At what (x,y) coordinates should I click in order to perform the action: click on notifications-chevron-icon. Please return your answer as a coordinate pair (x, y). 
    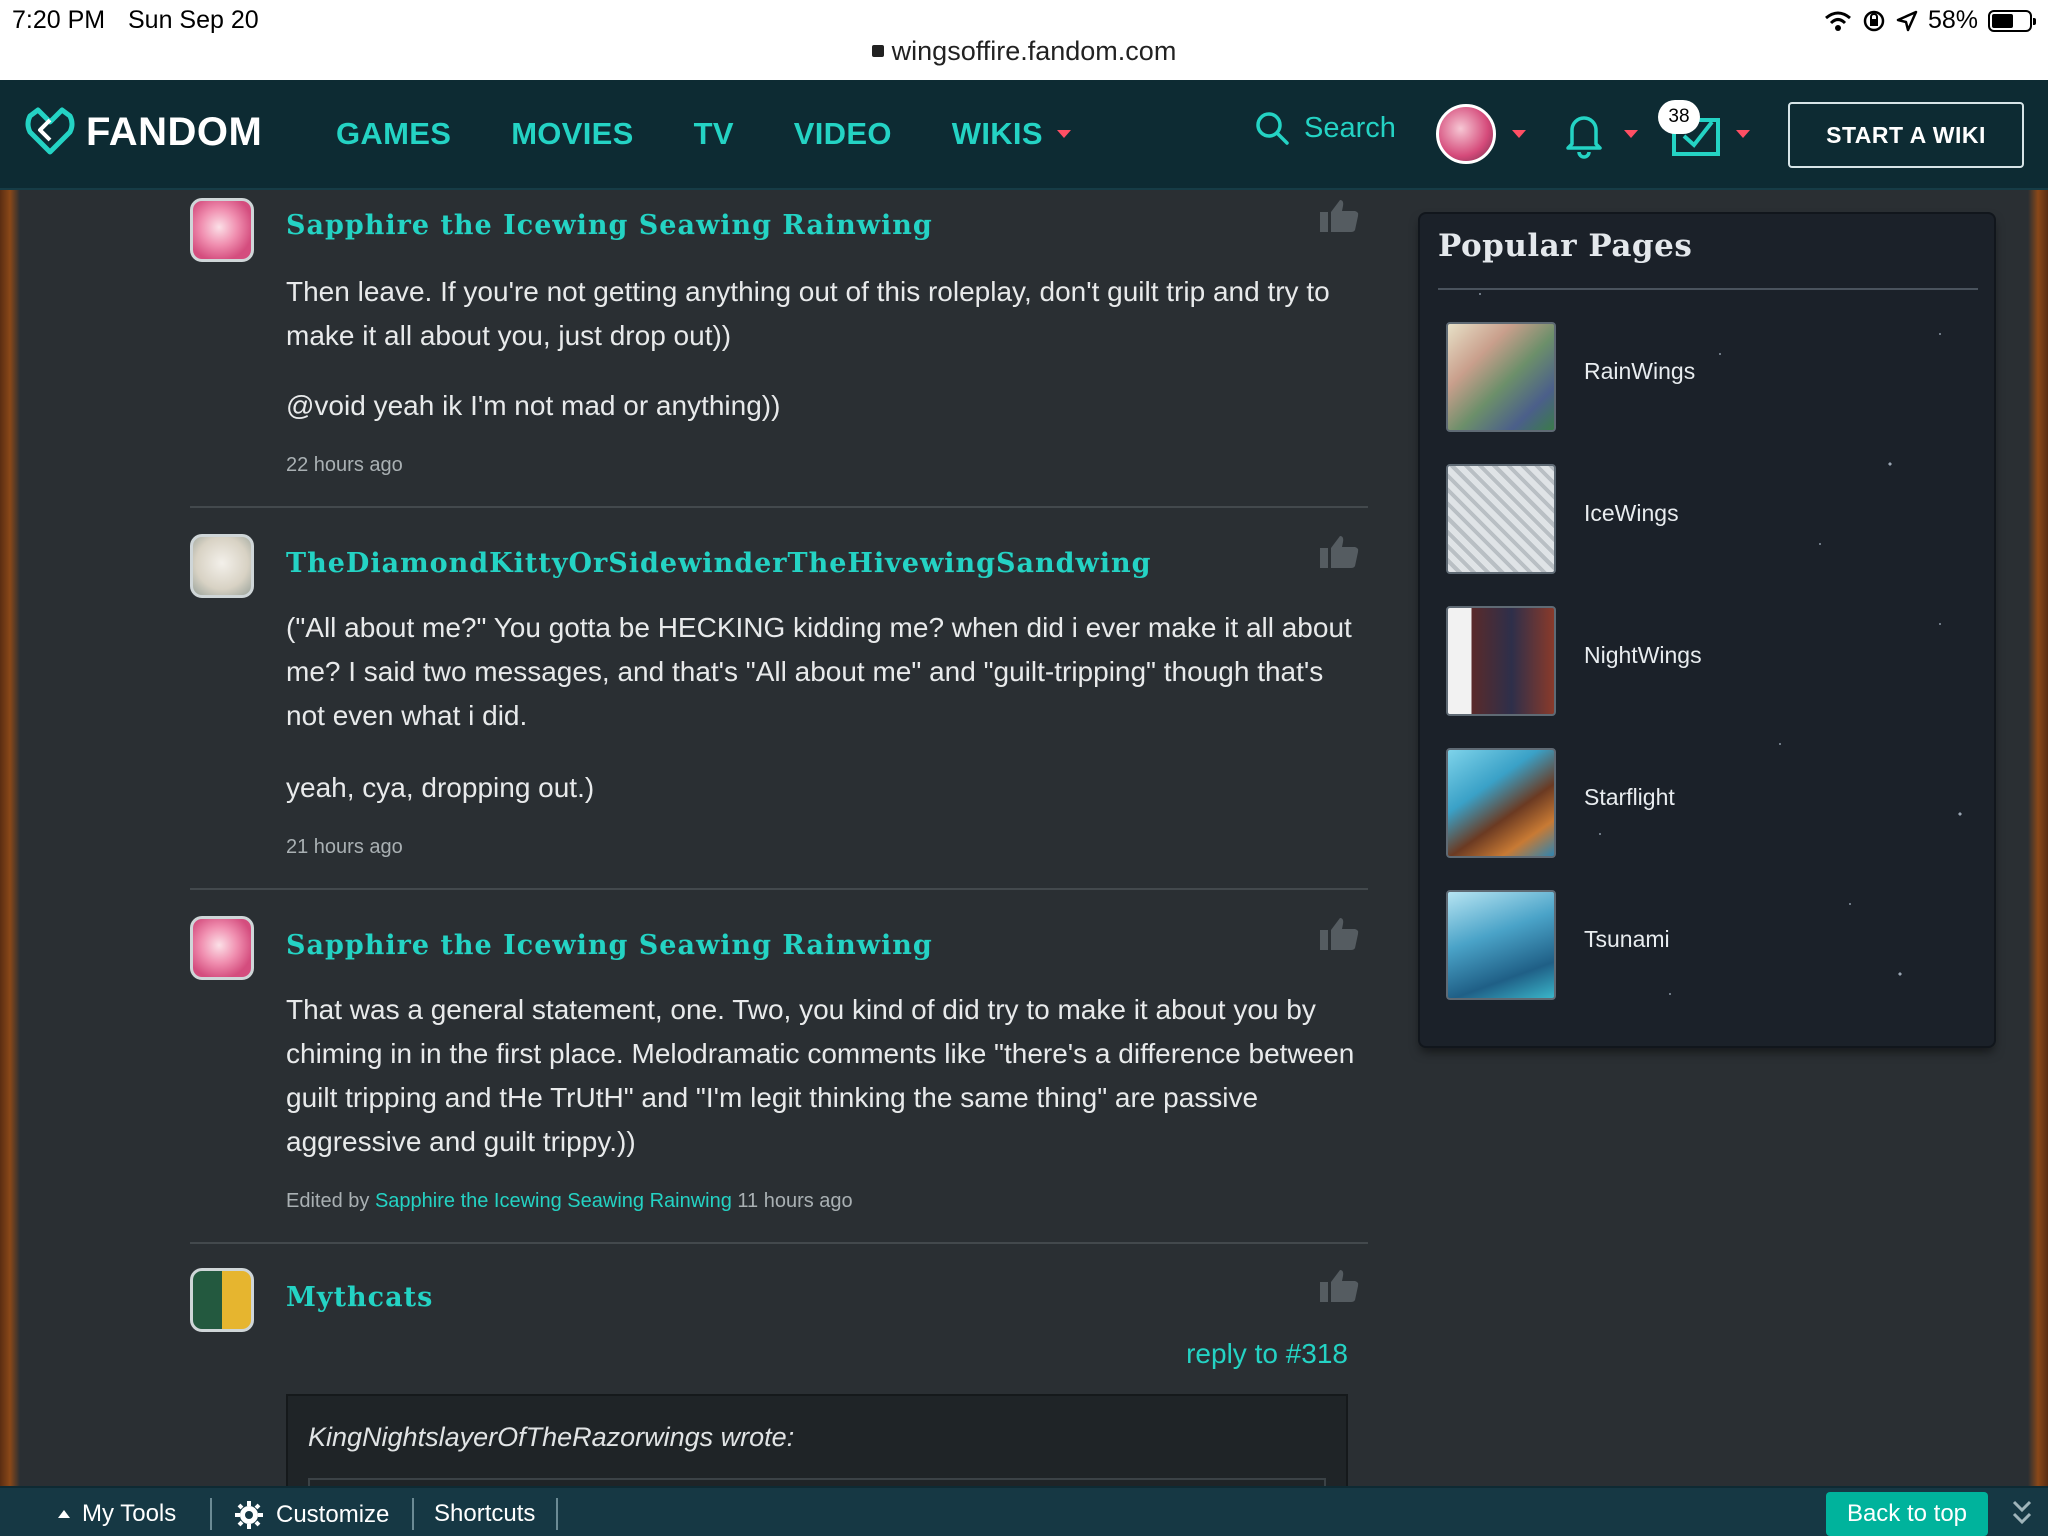
    Looking at the image, I should click on (1631, 134).